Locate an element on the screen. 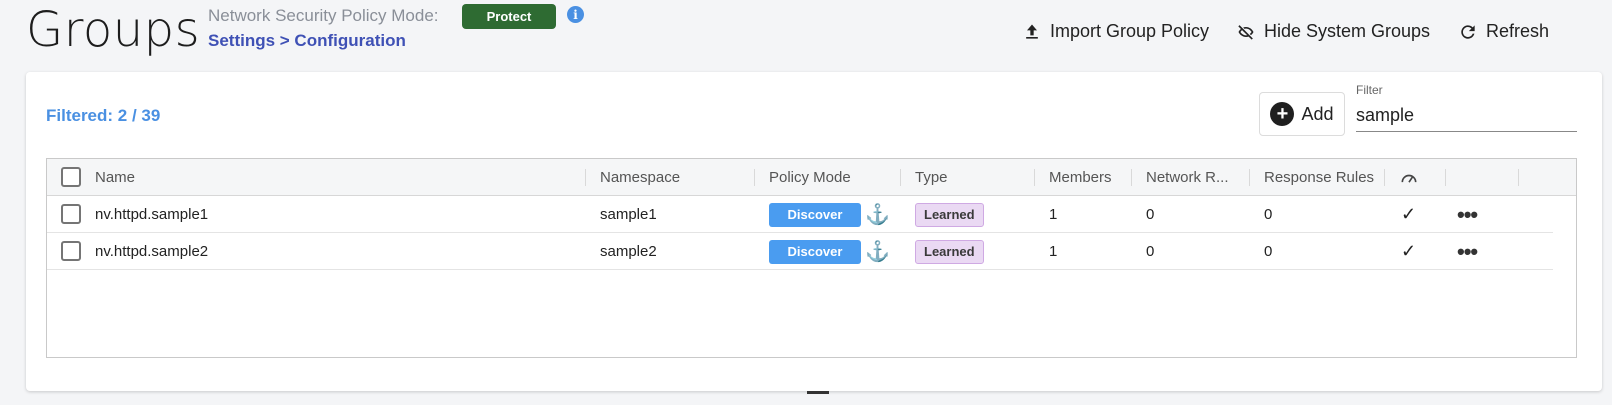 This screenshot has width=1612, height=405. namespace-value: sample1 is located at coordinates (628, 214).